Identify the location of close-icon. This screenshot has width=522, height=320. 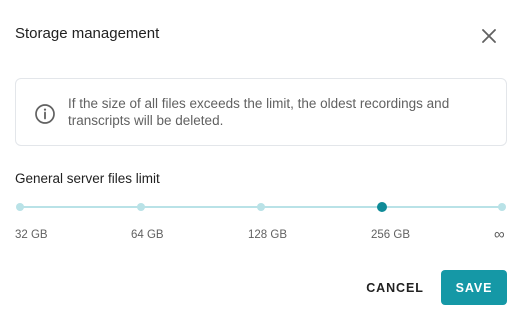
(489, 36).